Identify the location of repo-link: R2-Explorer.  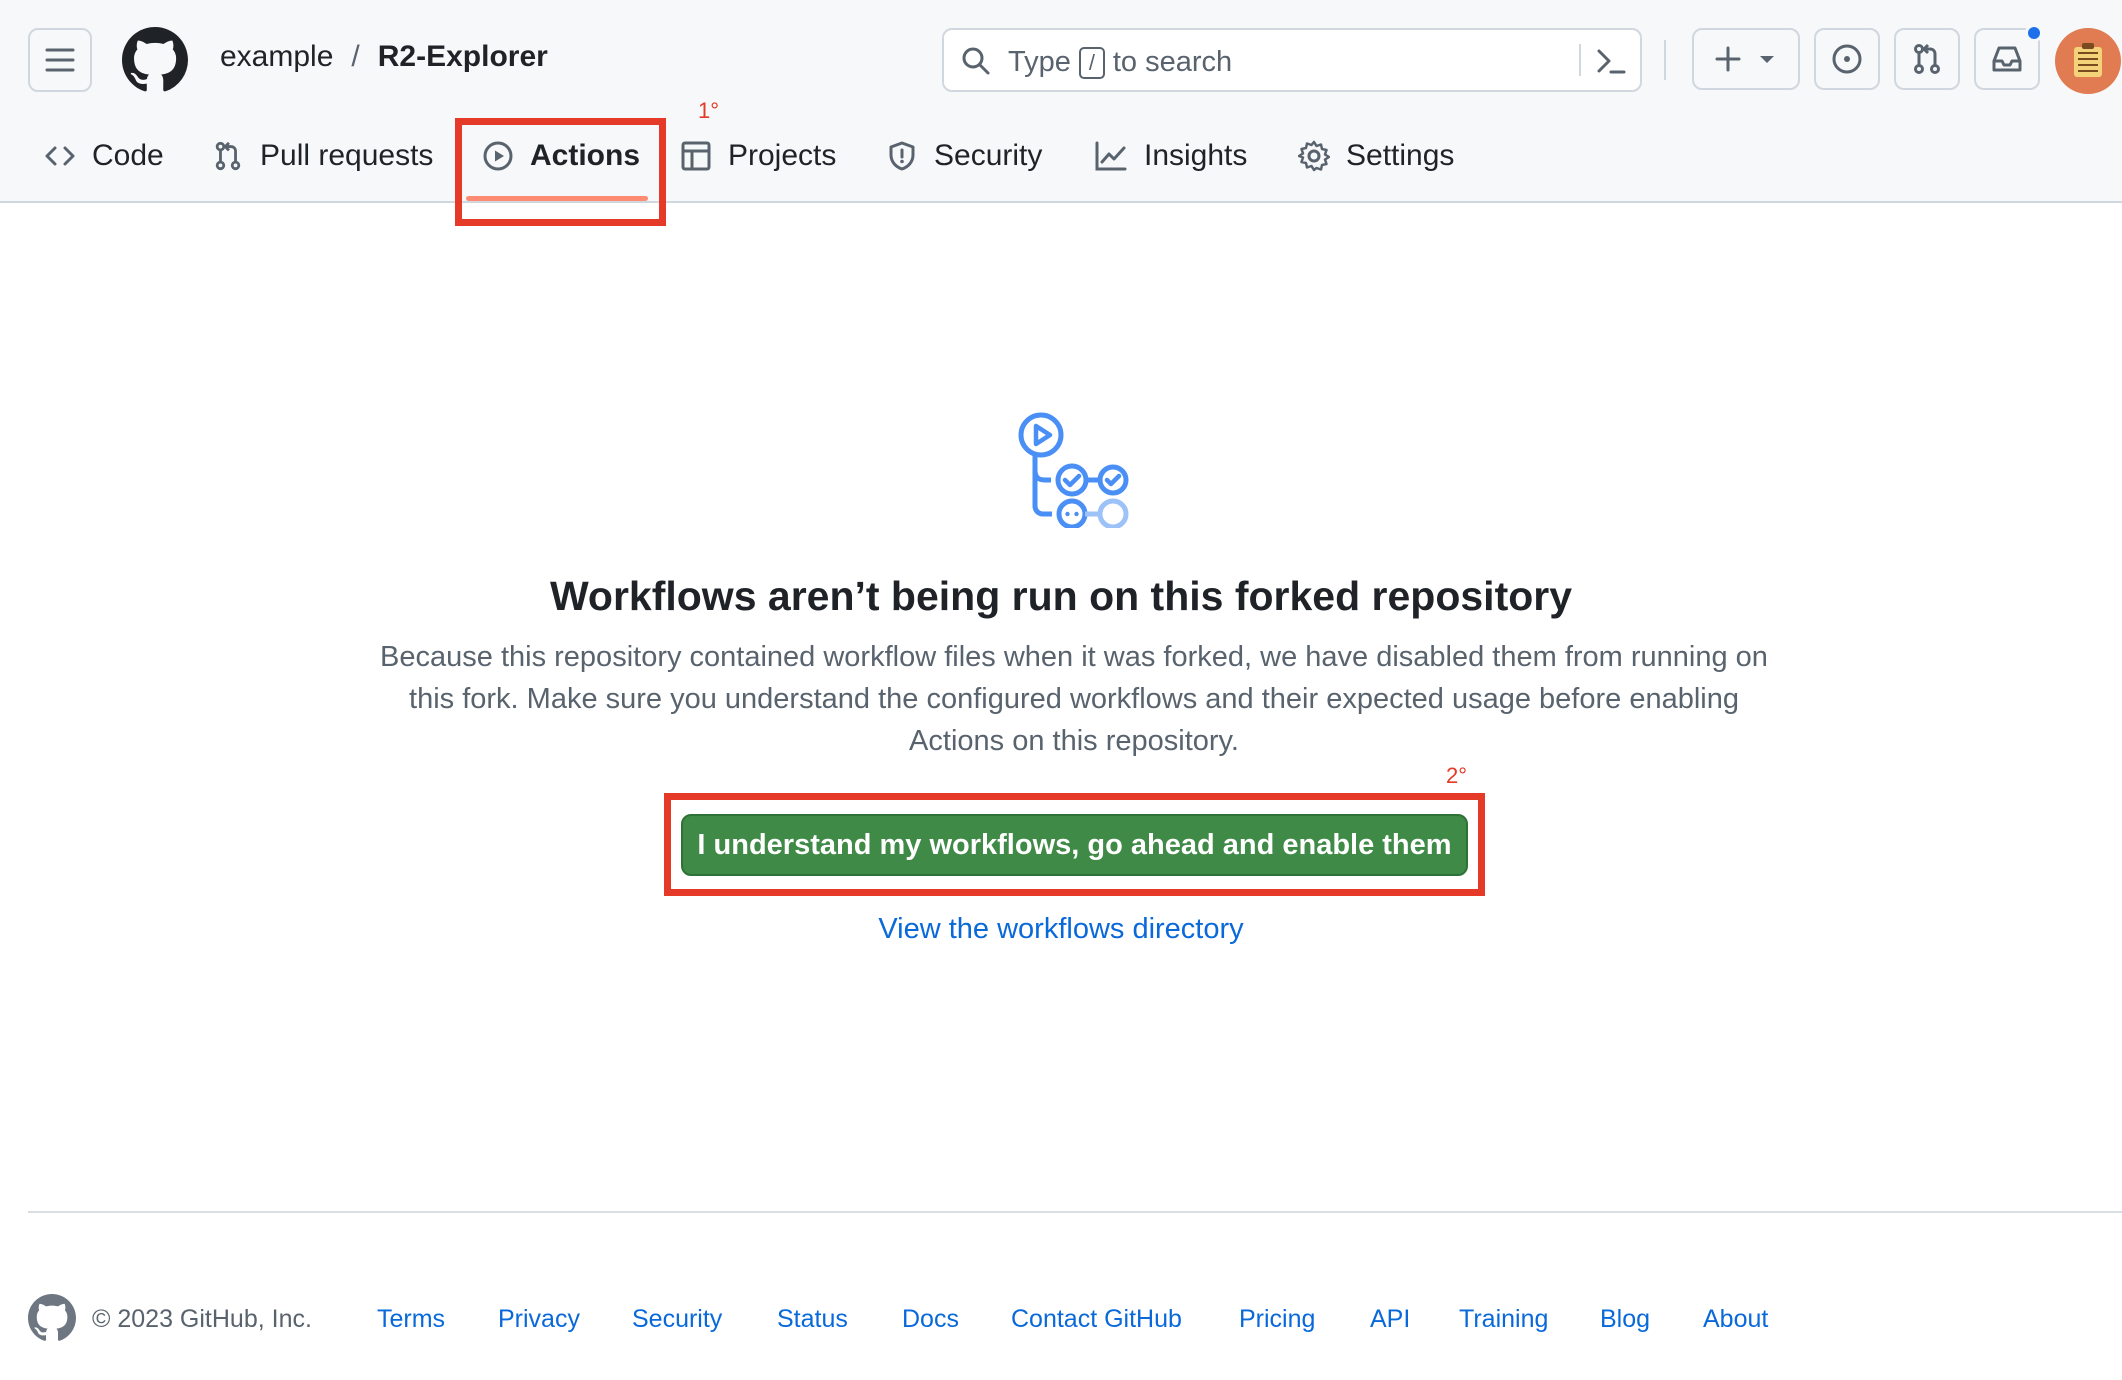
(463, 57).